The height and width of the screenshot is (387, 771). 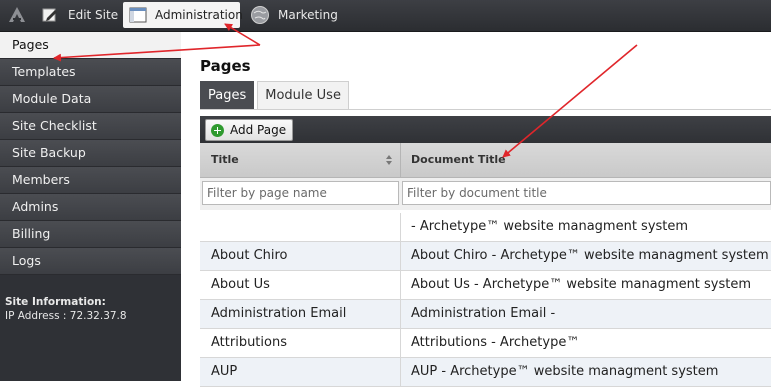 What do you see at coordinates (50, 15) in the screenshot?
I see `pencil-icon` at bounding box center [50, 15].